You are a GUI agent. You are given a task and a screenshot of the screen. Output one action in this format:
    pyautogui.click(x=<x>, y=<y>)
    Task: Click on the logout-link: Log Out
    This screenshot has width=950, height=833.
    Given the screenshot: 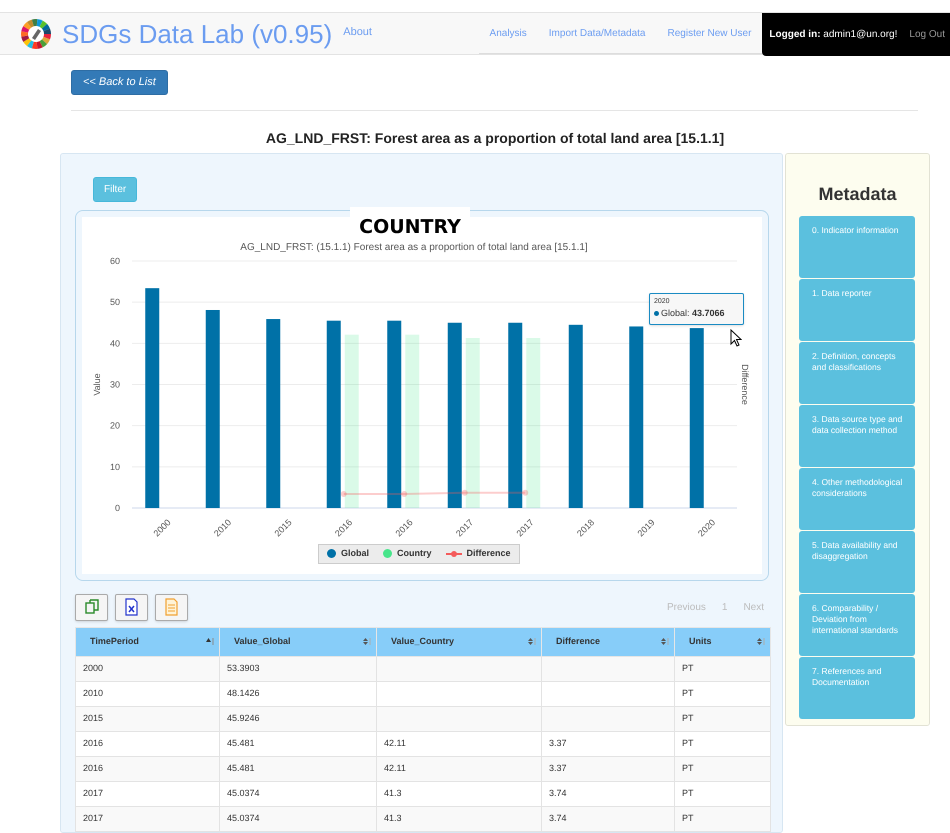 What is the action you would take?
    pyautogui.click(x=927, y=34)
    